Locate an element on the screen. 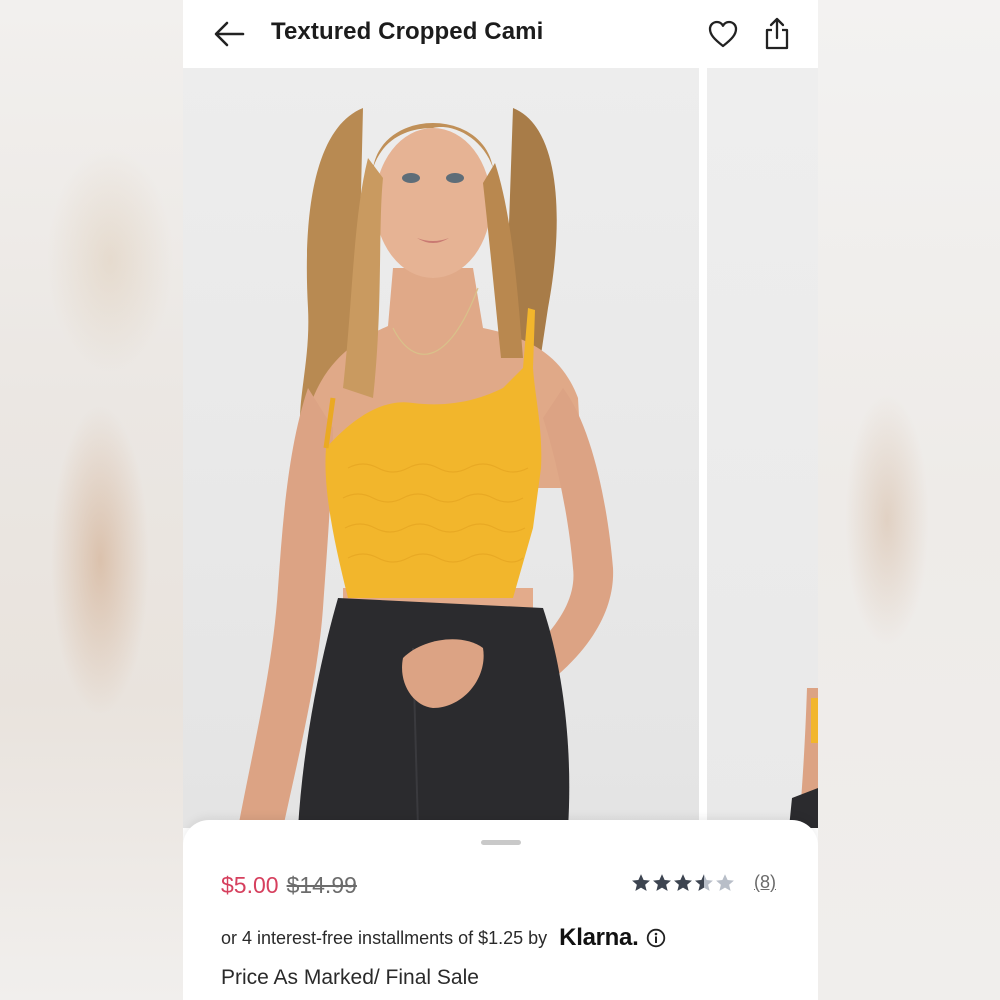 The image size is (1000, 1000). favorite-button is located at coordinates (723, 34).